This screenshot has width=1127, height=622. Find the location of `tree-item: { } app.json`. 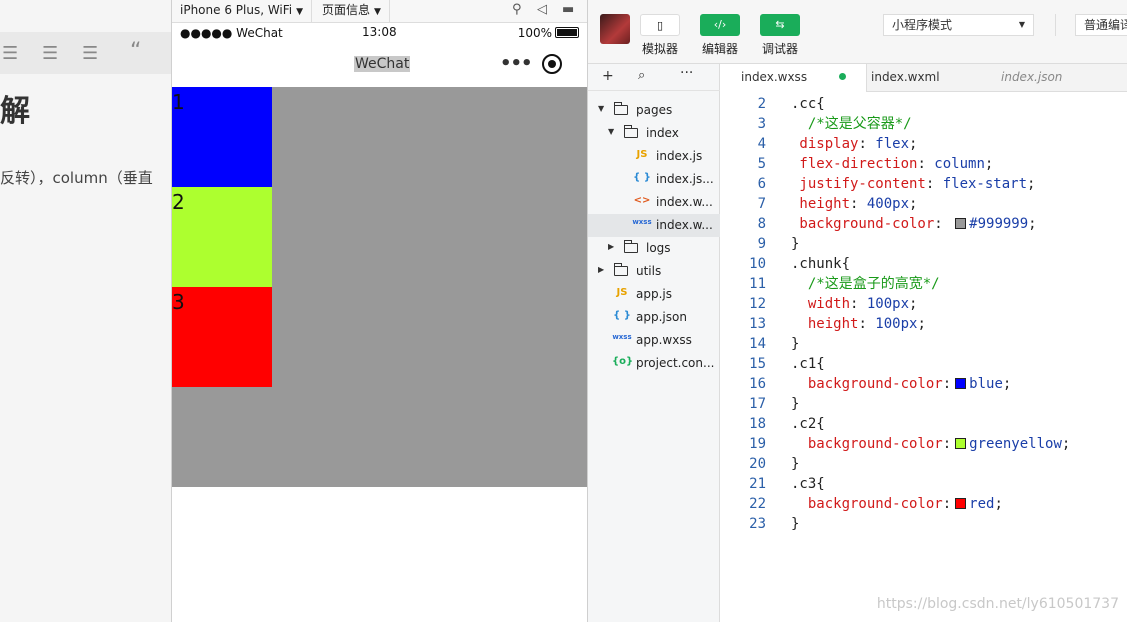

tree-item: { } app.json is located at coordinates (654, 317).